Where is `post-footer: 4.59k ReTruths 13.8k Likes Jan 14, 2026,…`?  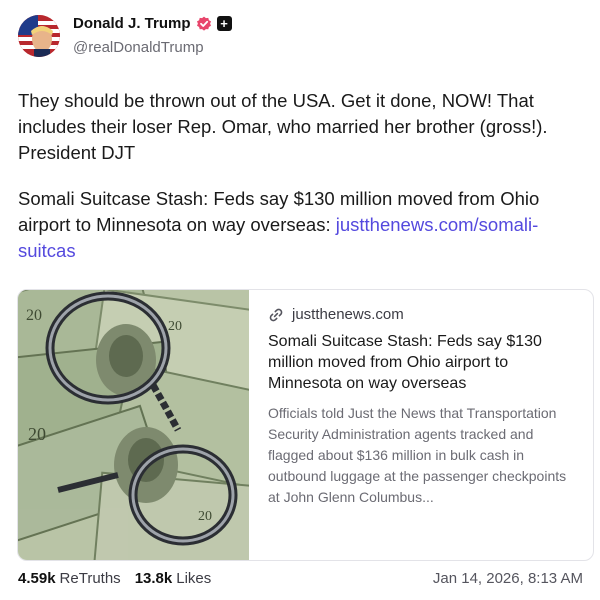
post-footer: 4.59k ReTruths 13.8k Likes Jan 14, 2026,… is located at coordinates (300, 578).